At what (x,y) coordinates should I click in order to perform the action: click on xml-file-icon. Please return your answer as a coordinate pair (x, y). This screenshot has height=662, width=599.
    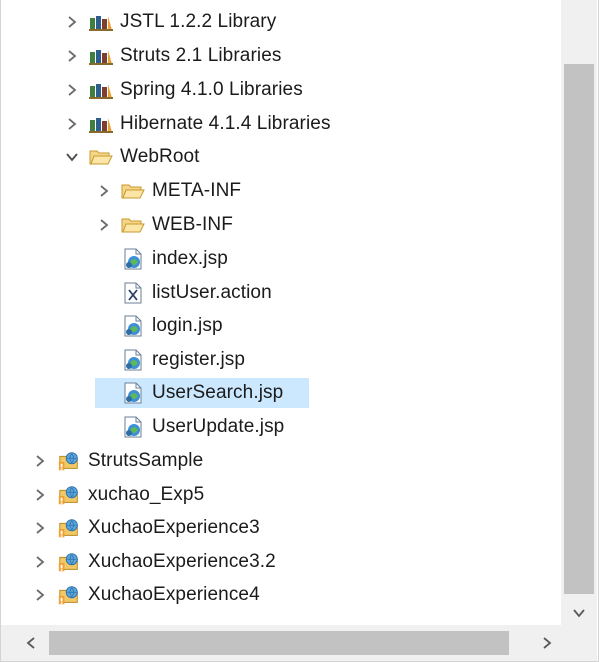
    Looking at the image, I should click on (133, 293).